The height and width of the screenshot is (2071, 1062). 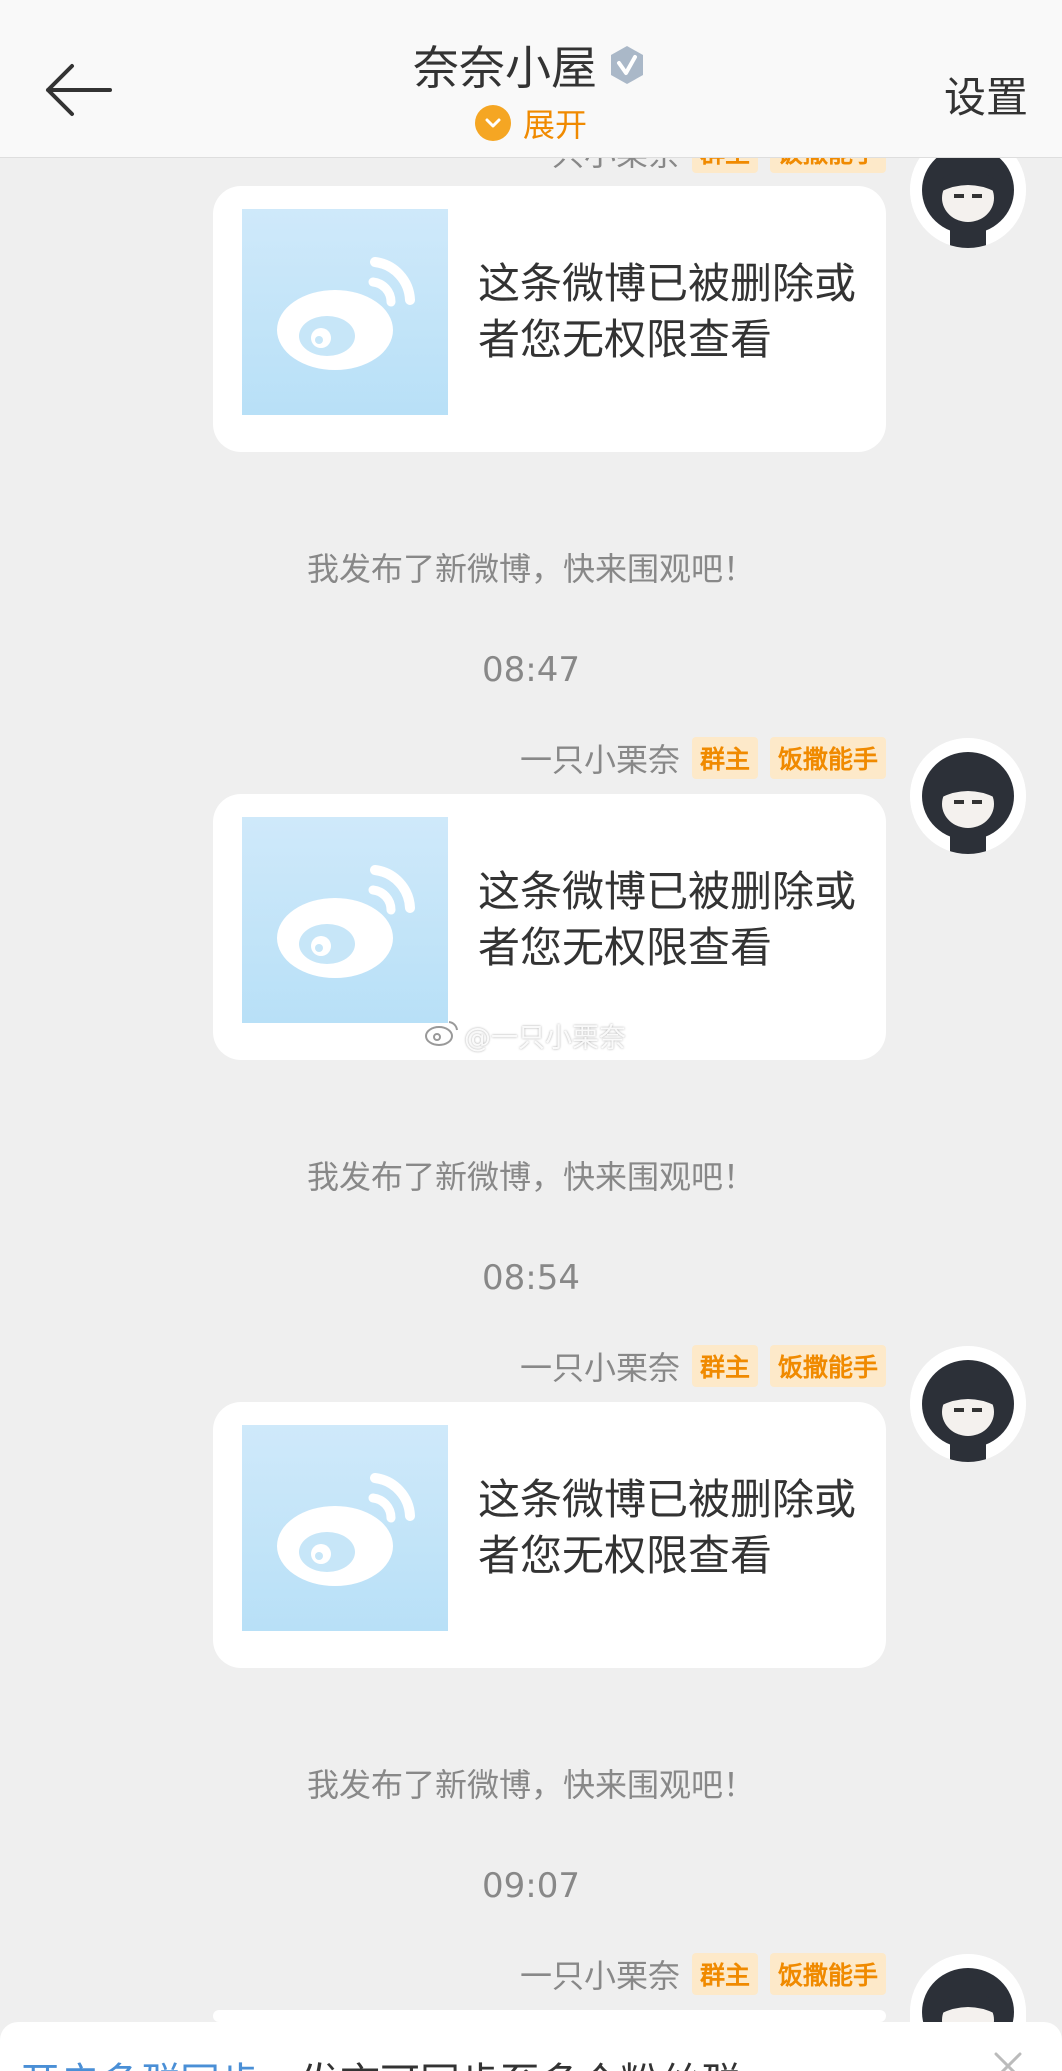 What do you see at coordinates (545, 1038) in the screenshot?
I see `watermark-text: @一只小栗奈` at bounding box center [545, 1038].